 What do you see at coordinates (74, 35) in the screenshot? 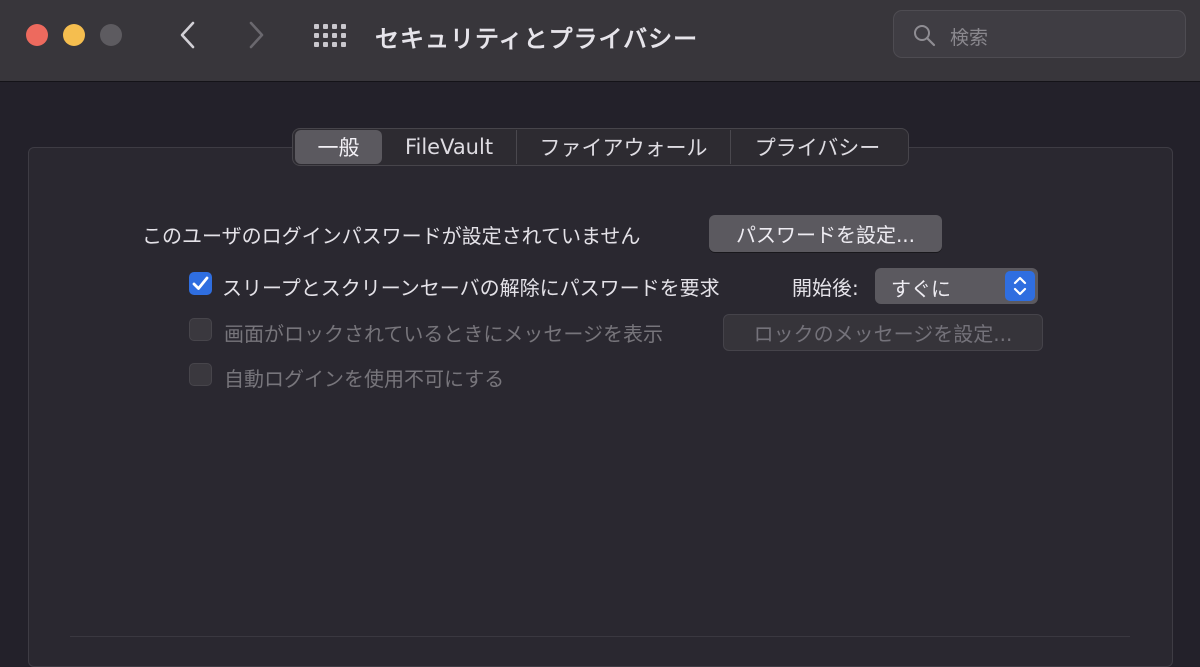
I see `minimize-window-button` at bounding box center [74, 35].